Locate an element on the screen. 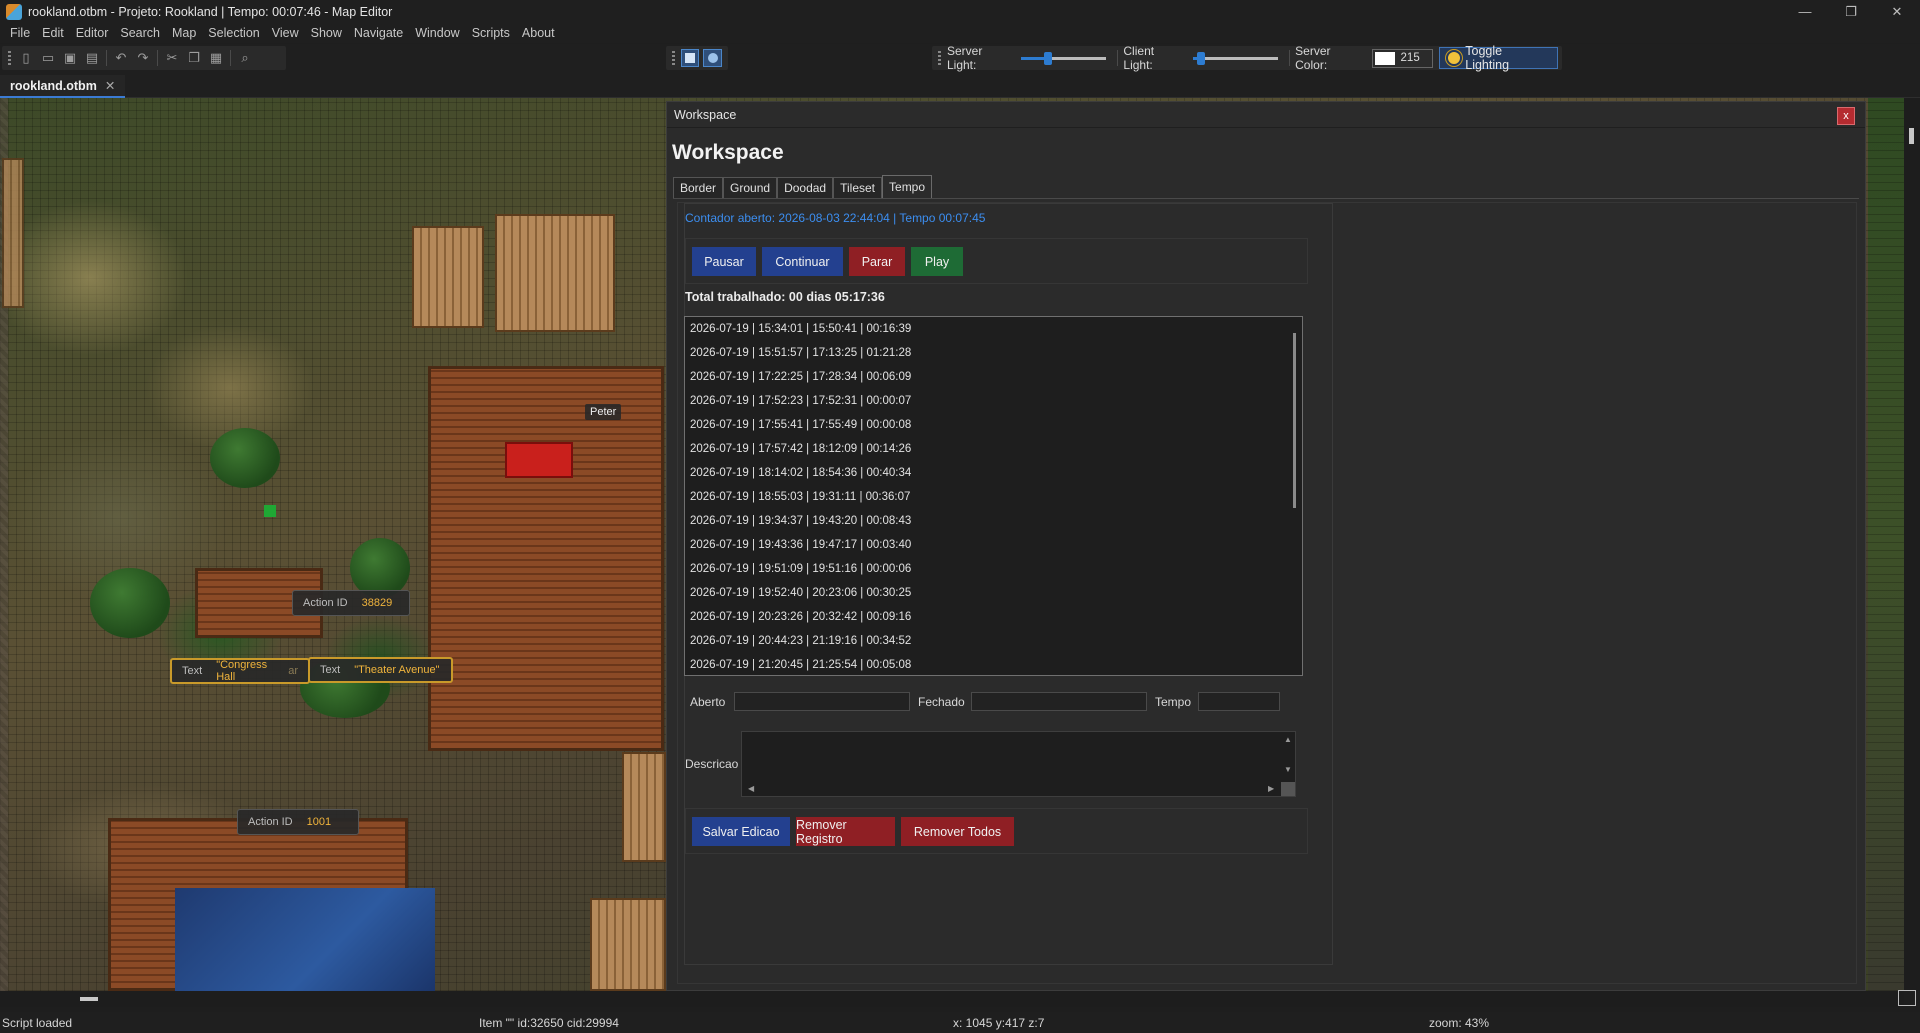 The image size is (1920, 1033). menu-scripts: Scripts is located at coordinates (491, 33).